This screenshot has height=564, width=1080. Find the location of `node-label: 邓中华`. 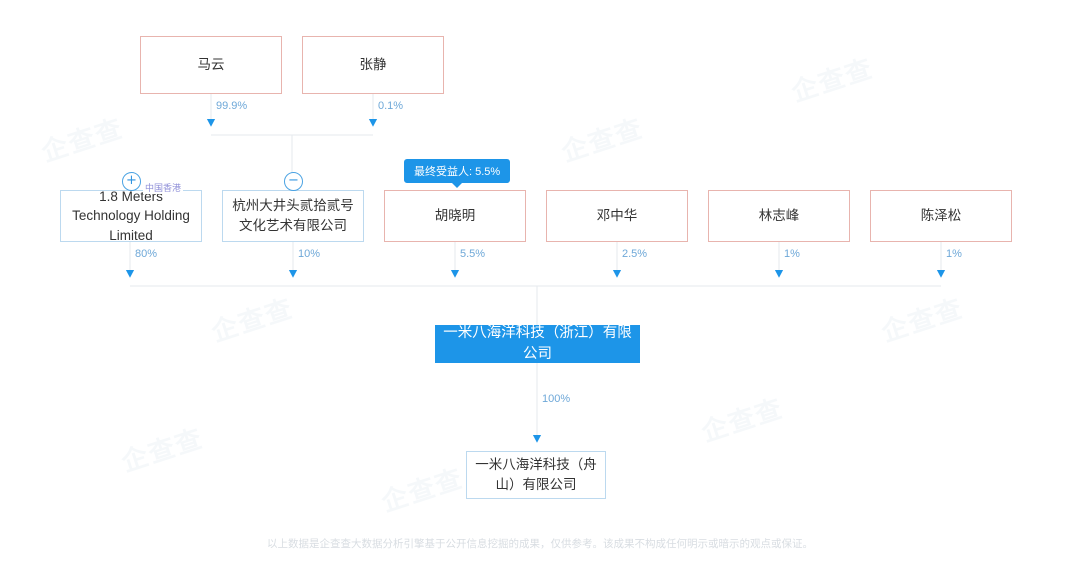

node-label: 邓中华 is located at coordinates (617, 216).